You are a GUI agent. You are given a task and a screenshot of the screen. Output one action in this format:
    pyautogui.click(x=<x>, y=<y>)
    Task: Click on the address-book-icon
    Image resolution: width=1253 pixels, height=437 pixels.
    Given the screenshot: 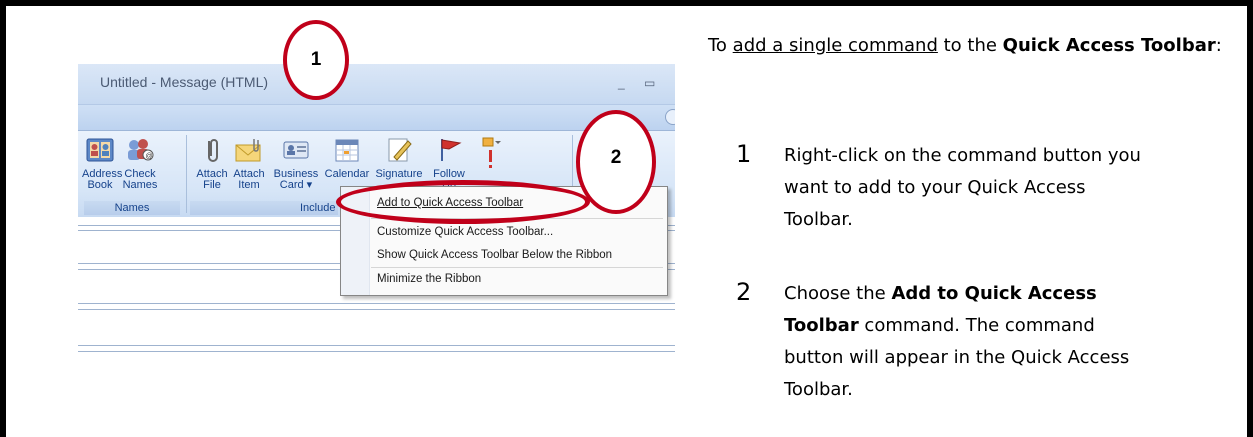 What is the action you would take?
    pyautogui.click(x=100, y=150)
    